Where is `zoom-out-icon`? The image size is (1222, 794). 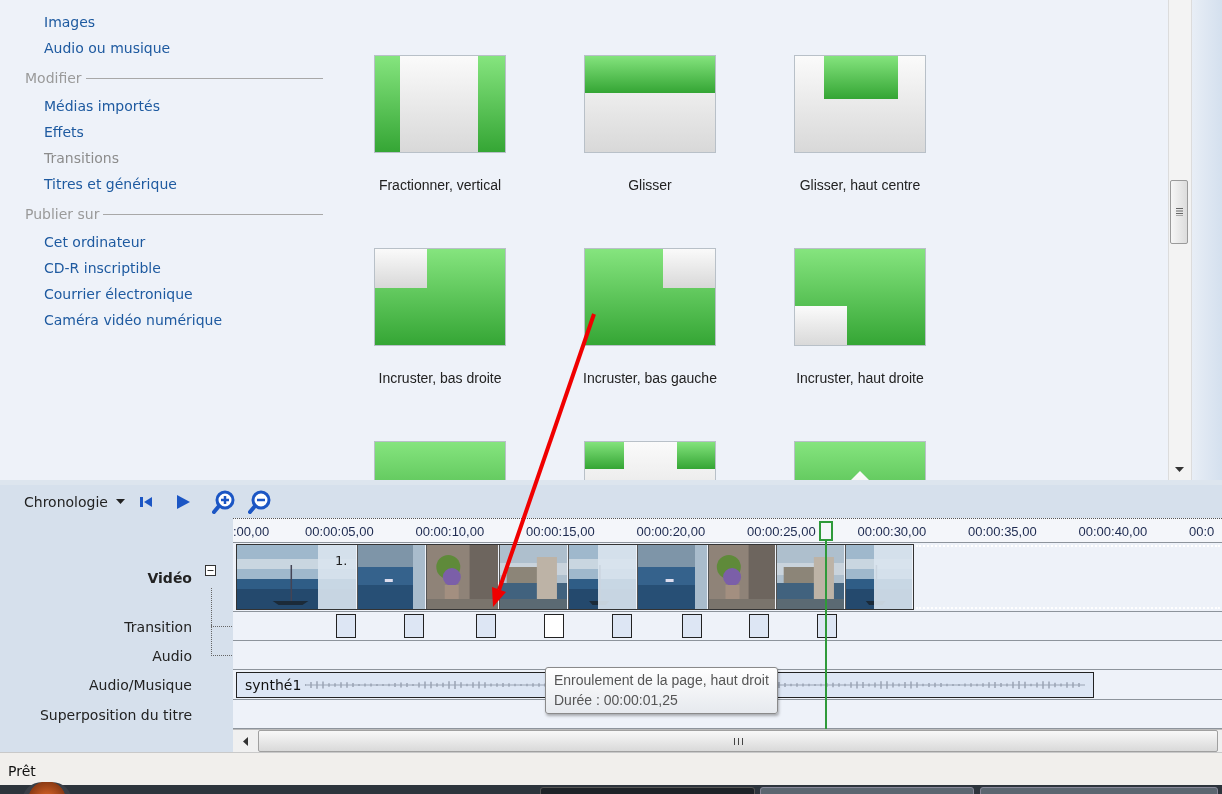
zoom-out-icon is located at coordinates (259, 501).